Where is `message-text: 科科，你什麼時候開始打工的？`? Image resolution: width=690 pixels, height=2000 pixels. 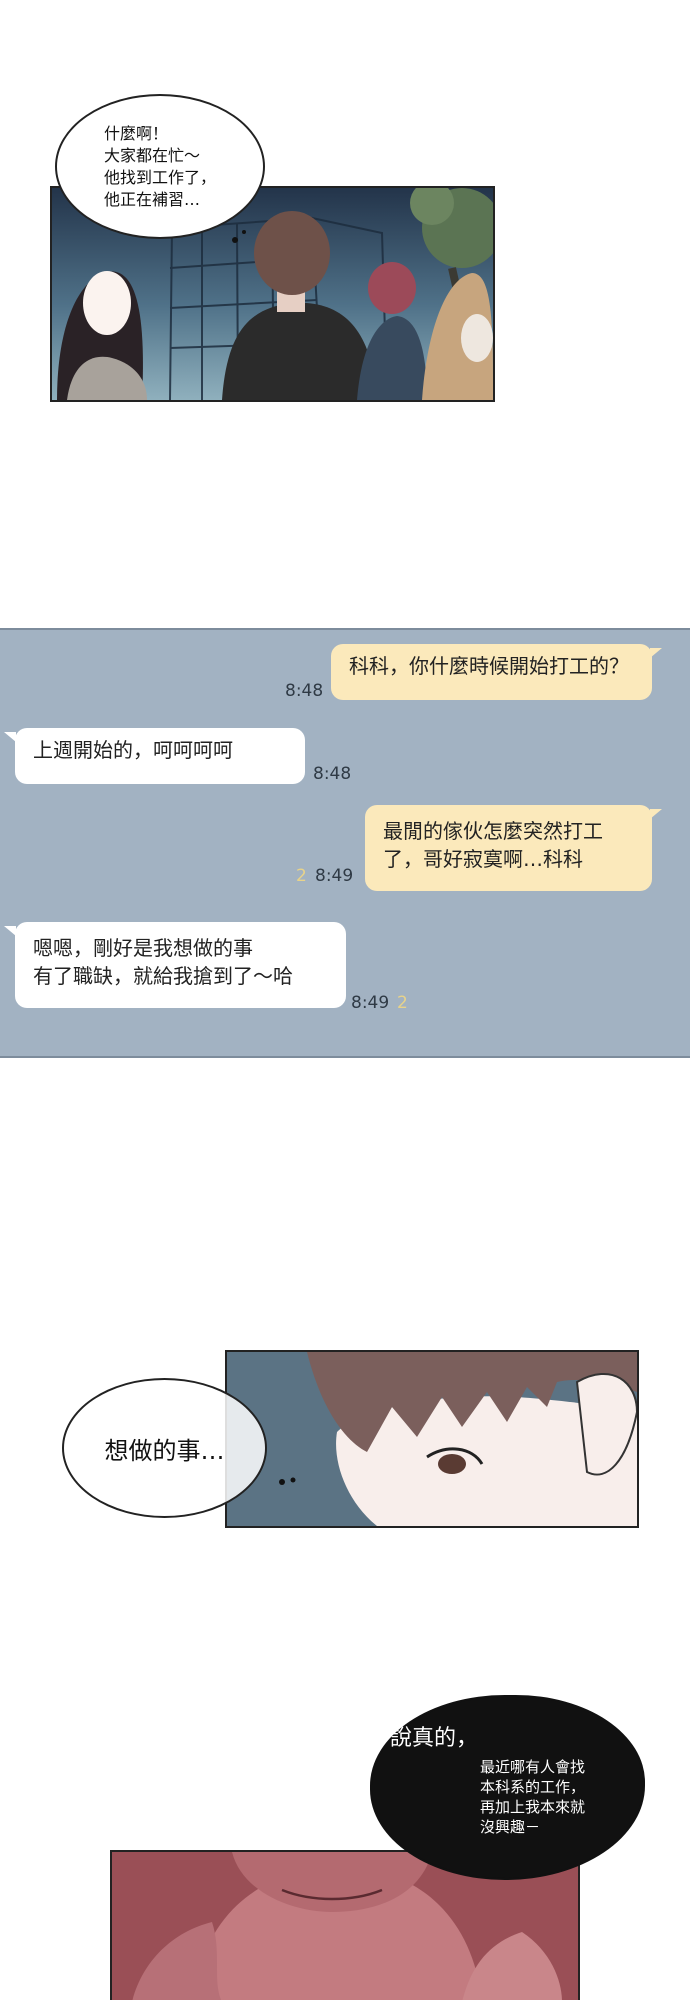
message-text: 科科，你什麼時候開始打工的？ is located at coordinates (489, 666).